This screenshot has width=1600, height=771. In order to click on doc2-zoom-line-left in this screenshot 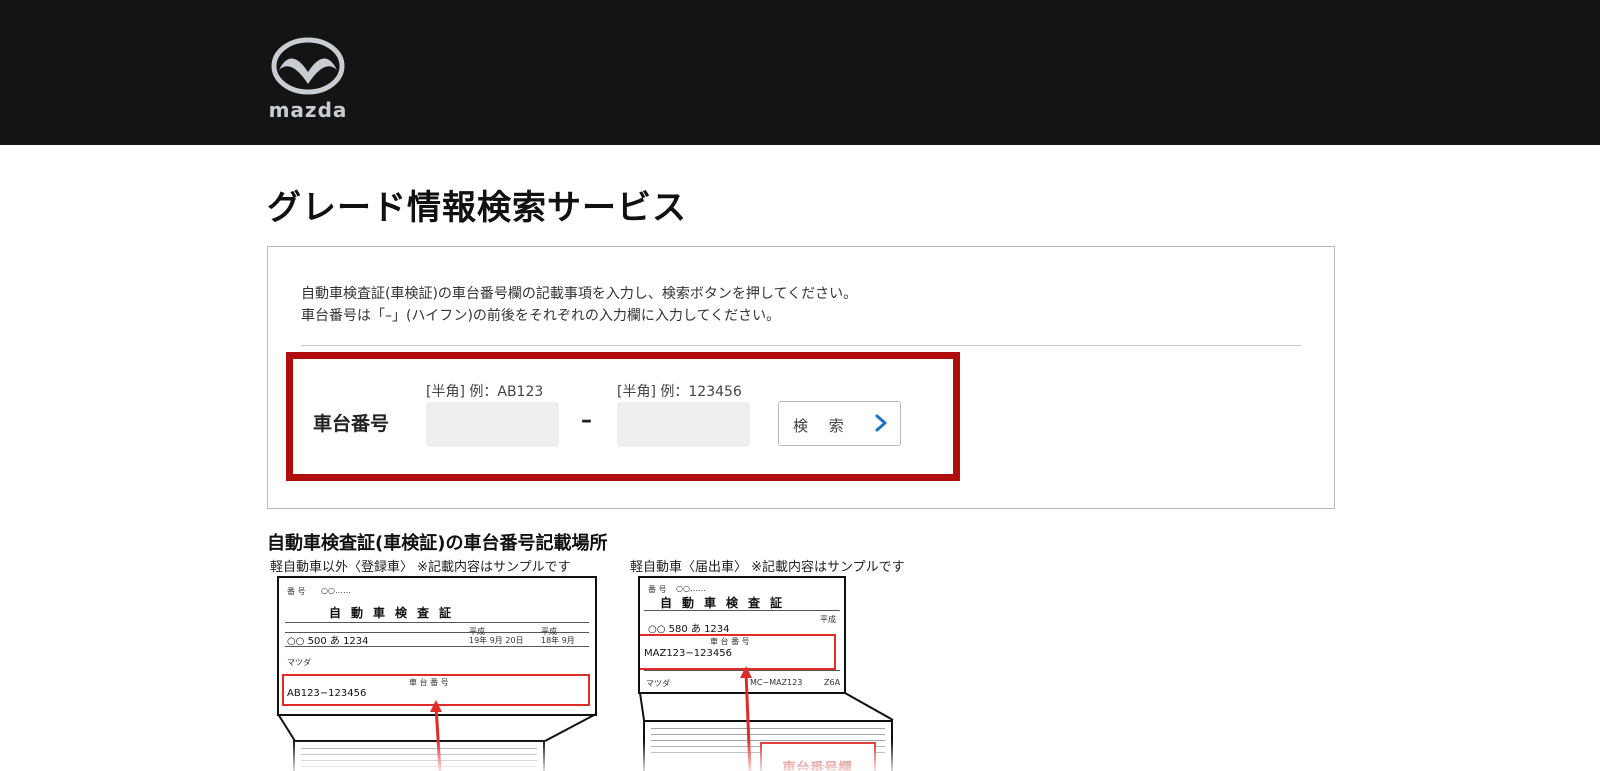, I will do `click(642, 706)`.